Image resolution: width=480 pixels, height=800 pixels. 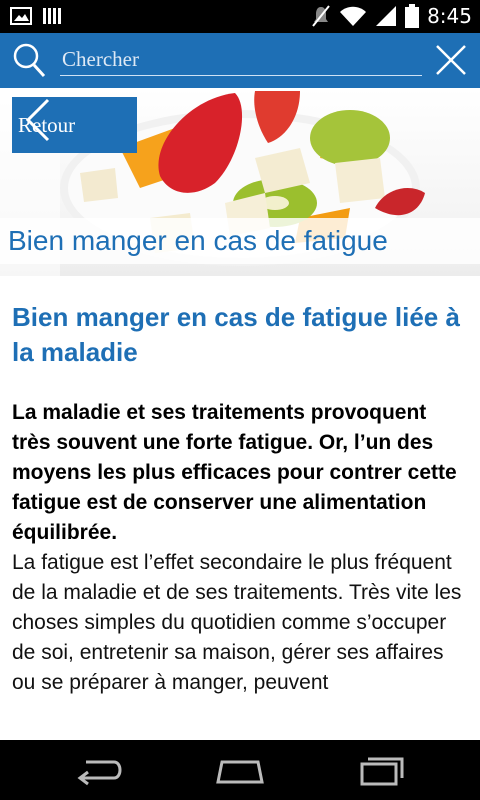 I want to click on back-nav-icon, so click(x=100, y=771).